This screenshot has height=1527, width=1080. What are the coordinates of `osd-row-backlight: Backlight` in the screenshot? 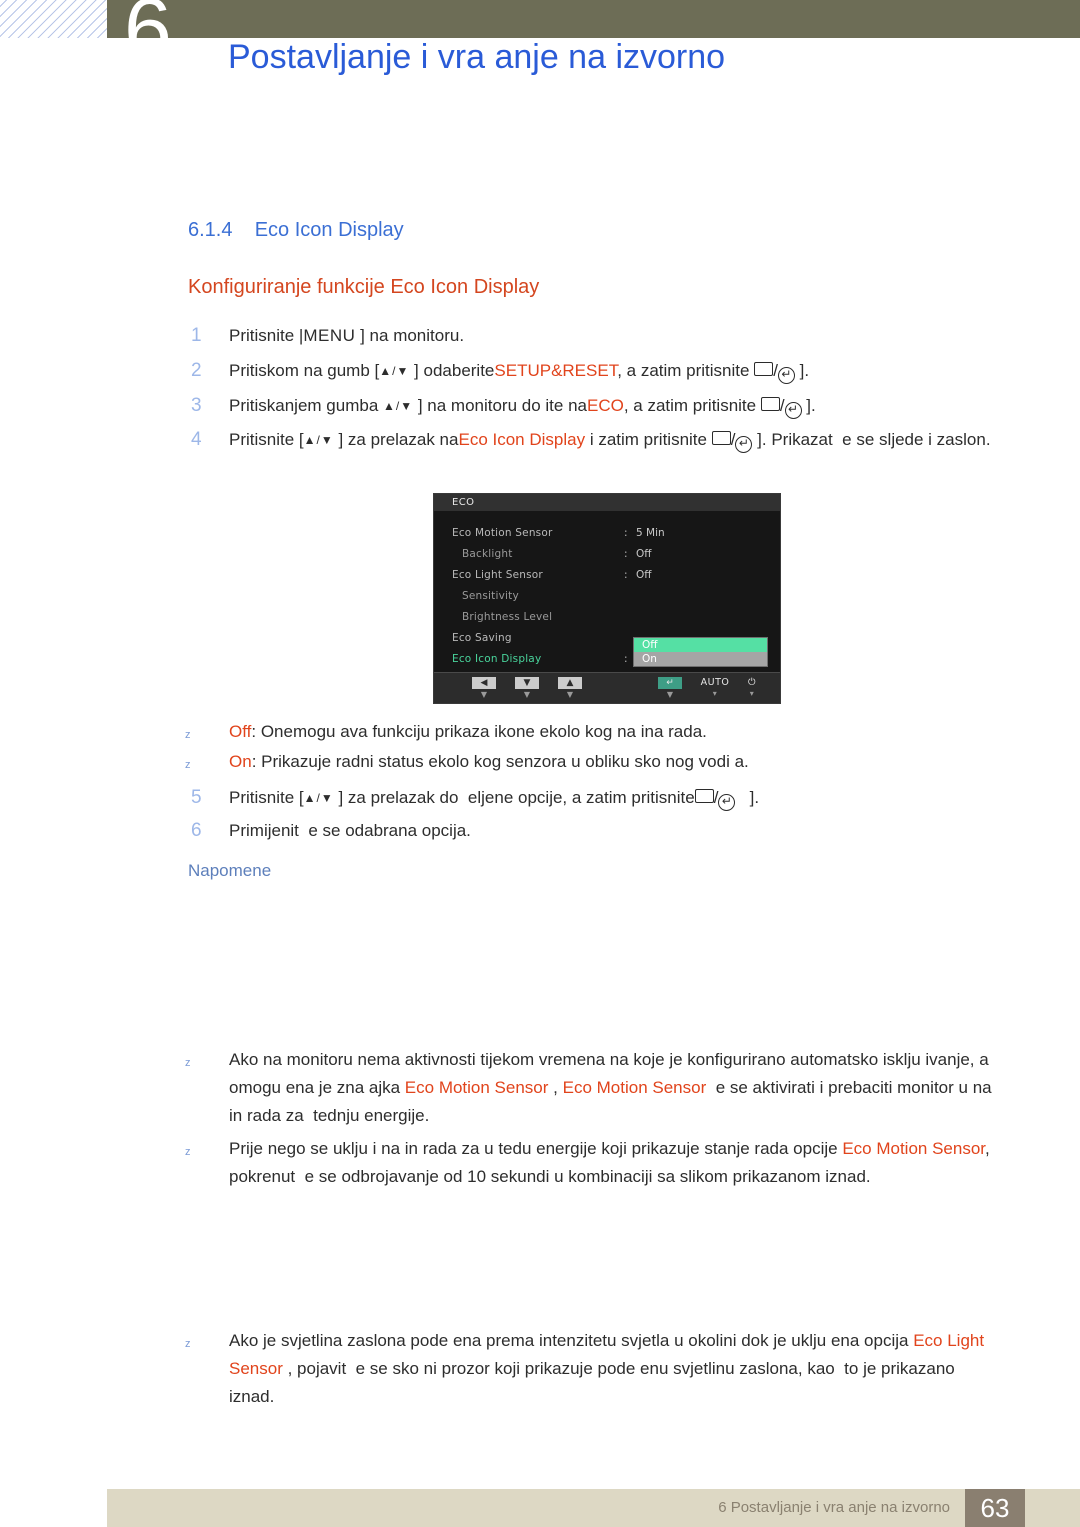 It's located at (487, 554).